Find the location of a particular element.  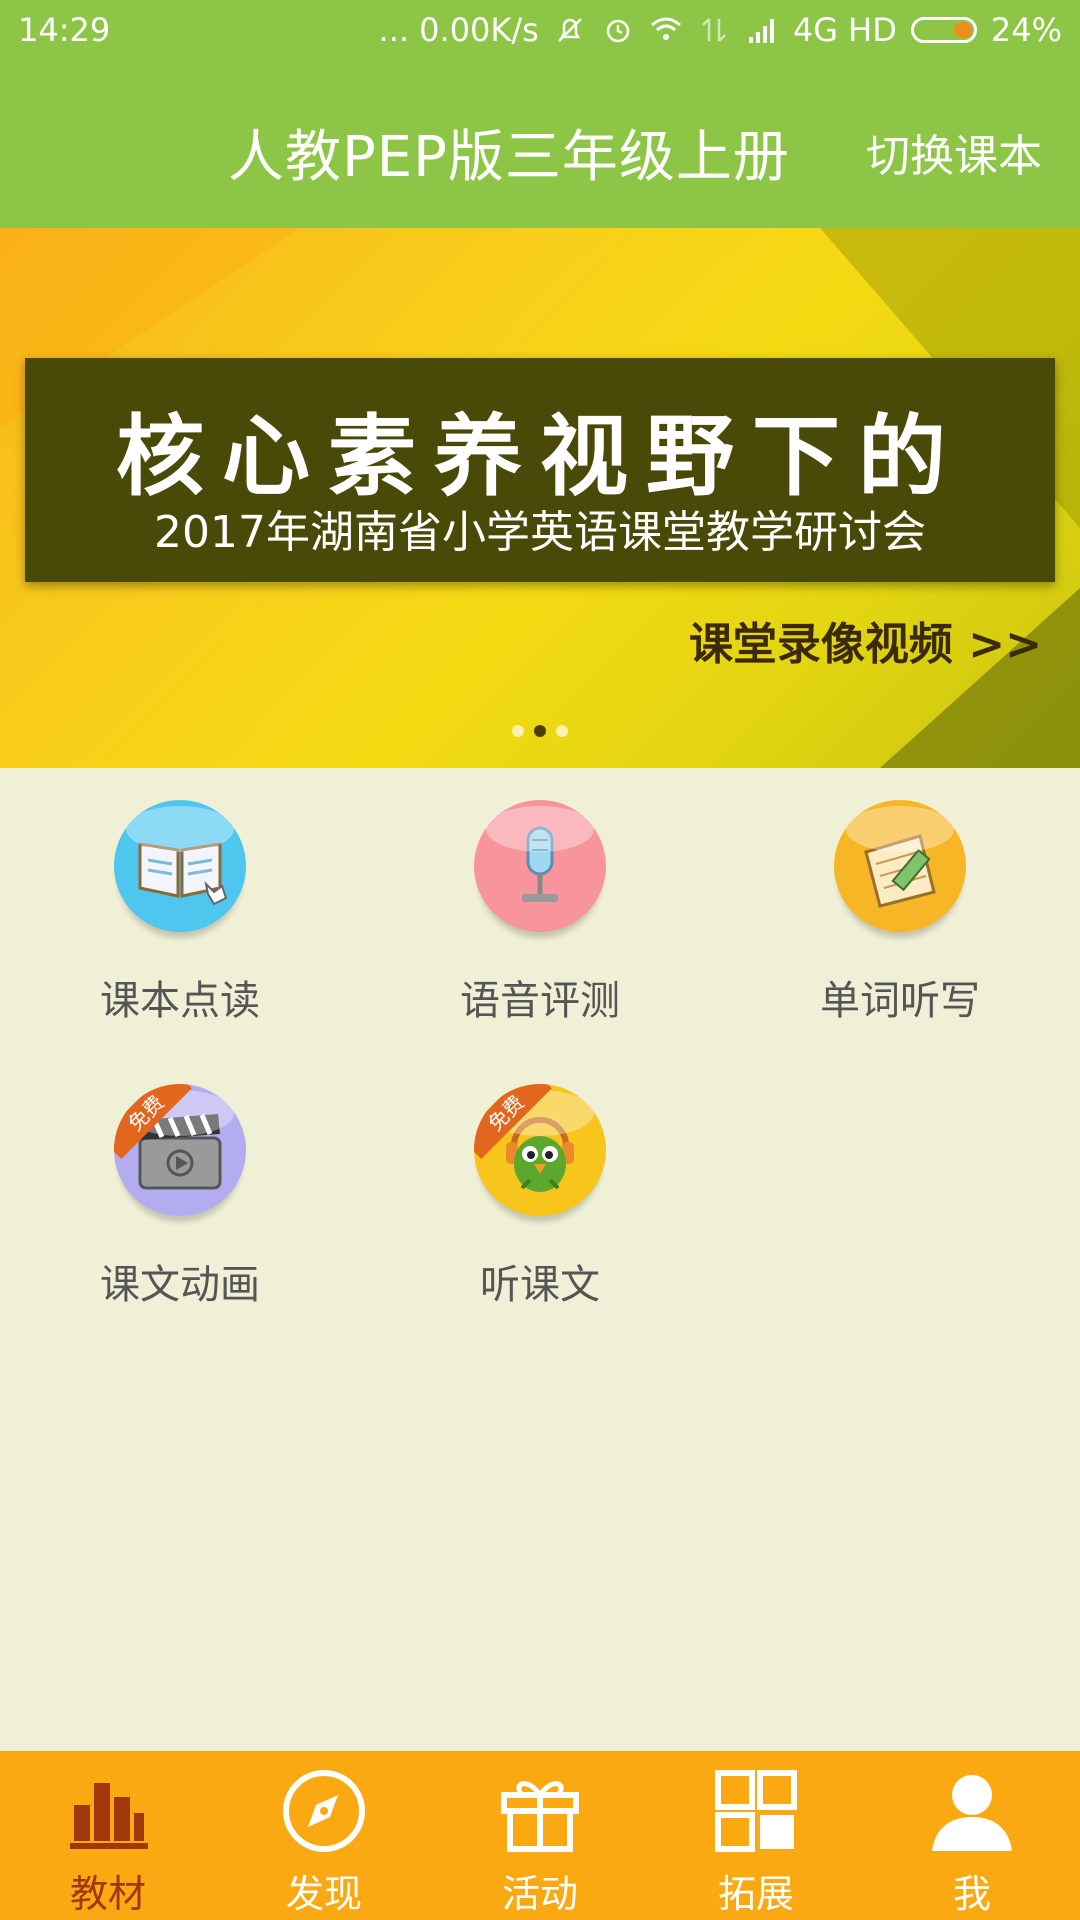

grid-icon is located at coordinates (756, 1811).